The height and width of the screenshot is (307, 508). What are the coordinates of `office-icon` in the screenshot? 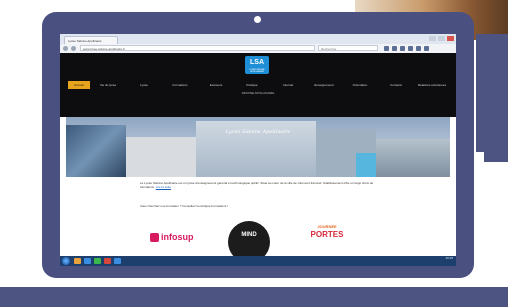 It's located at (107, 261).